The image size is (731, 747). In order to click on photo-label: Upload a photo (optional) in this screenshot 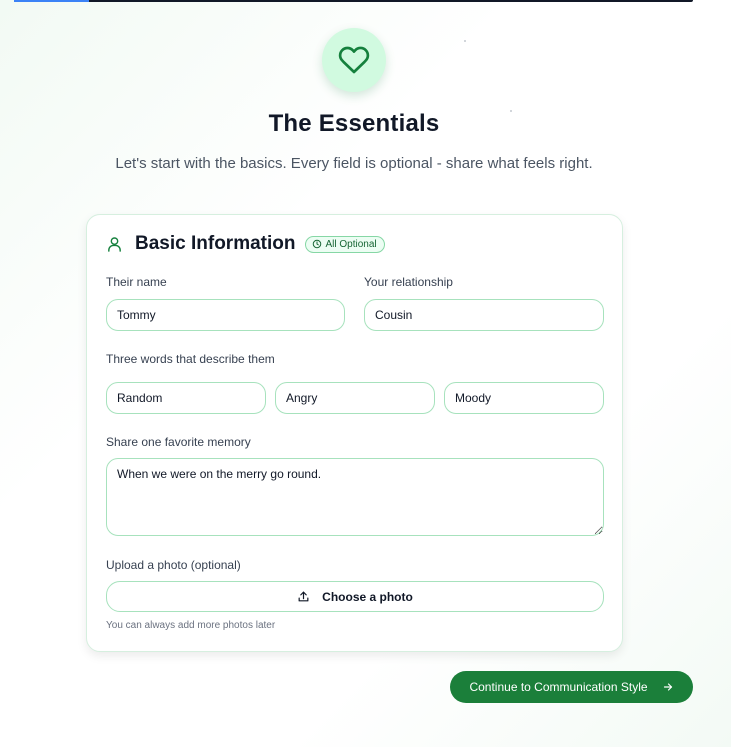, I will do `click(173, 565)`.